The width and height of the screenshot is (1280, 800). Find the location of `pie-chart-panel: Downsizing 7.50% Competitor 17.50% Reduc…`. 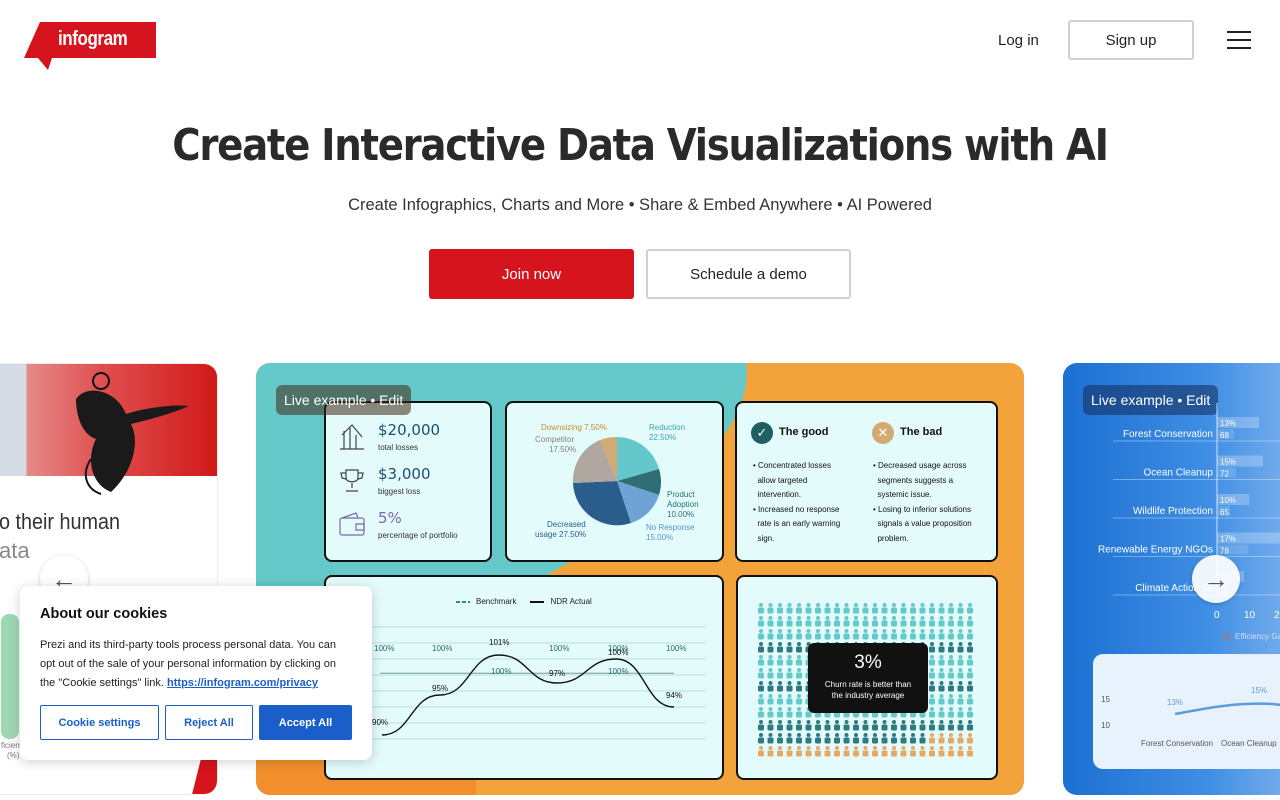

pie-chart-panel: Downsizing 7.50% Competitor 17.50% Reduc… is located at coordinates (614, 481).